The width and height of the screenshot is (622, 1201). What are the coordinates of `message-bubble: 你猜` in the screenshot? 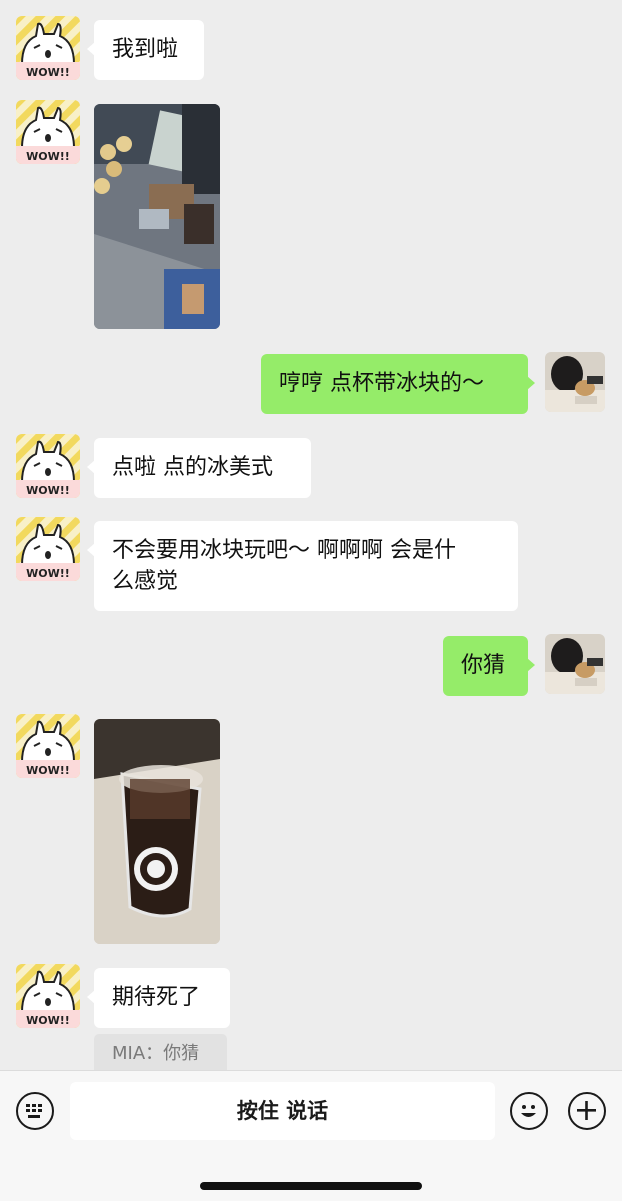 It's located at (489, 666).